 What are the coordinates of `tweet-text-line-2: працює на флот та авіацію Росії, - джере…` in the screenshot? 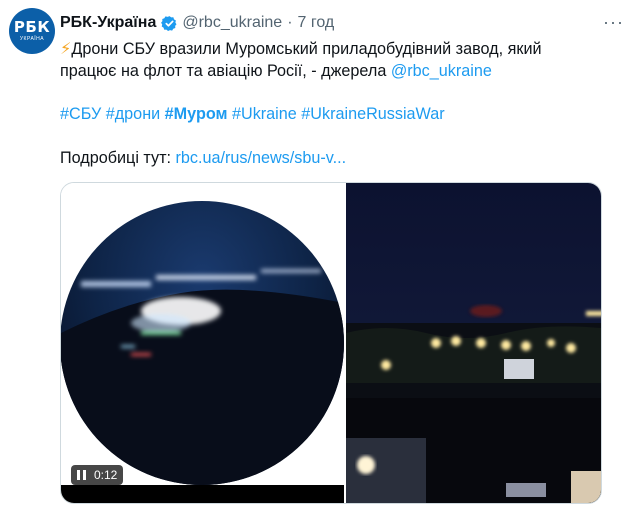 It's located at (345, 71).